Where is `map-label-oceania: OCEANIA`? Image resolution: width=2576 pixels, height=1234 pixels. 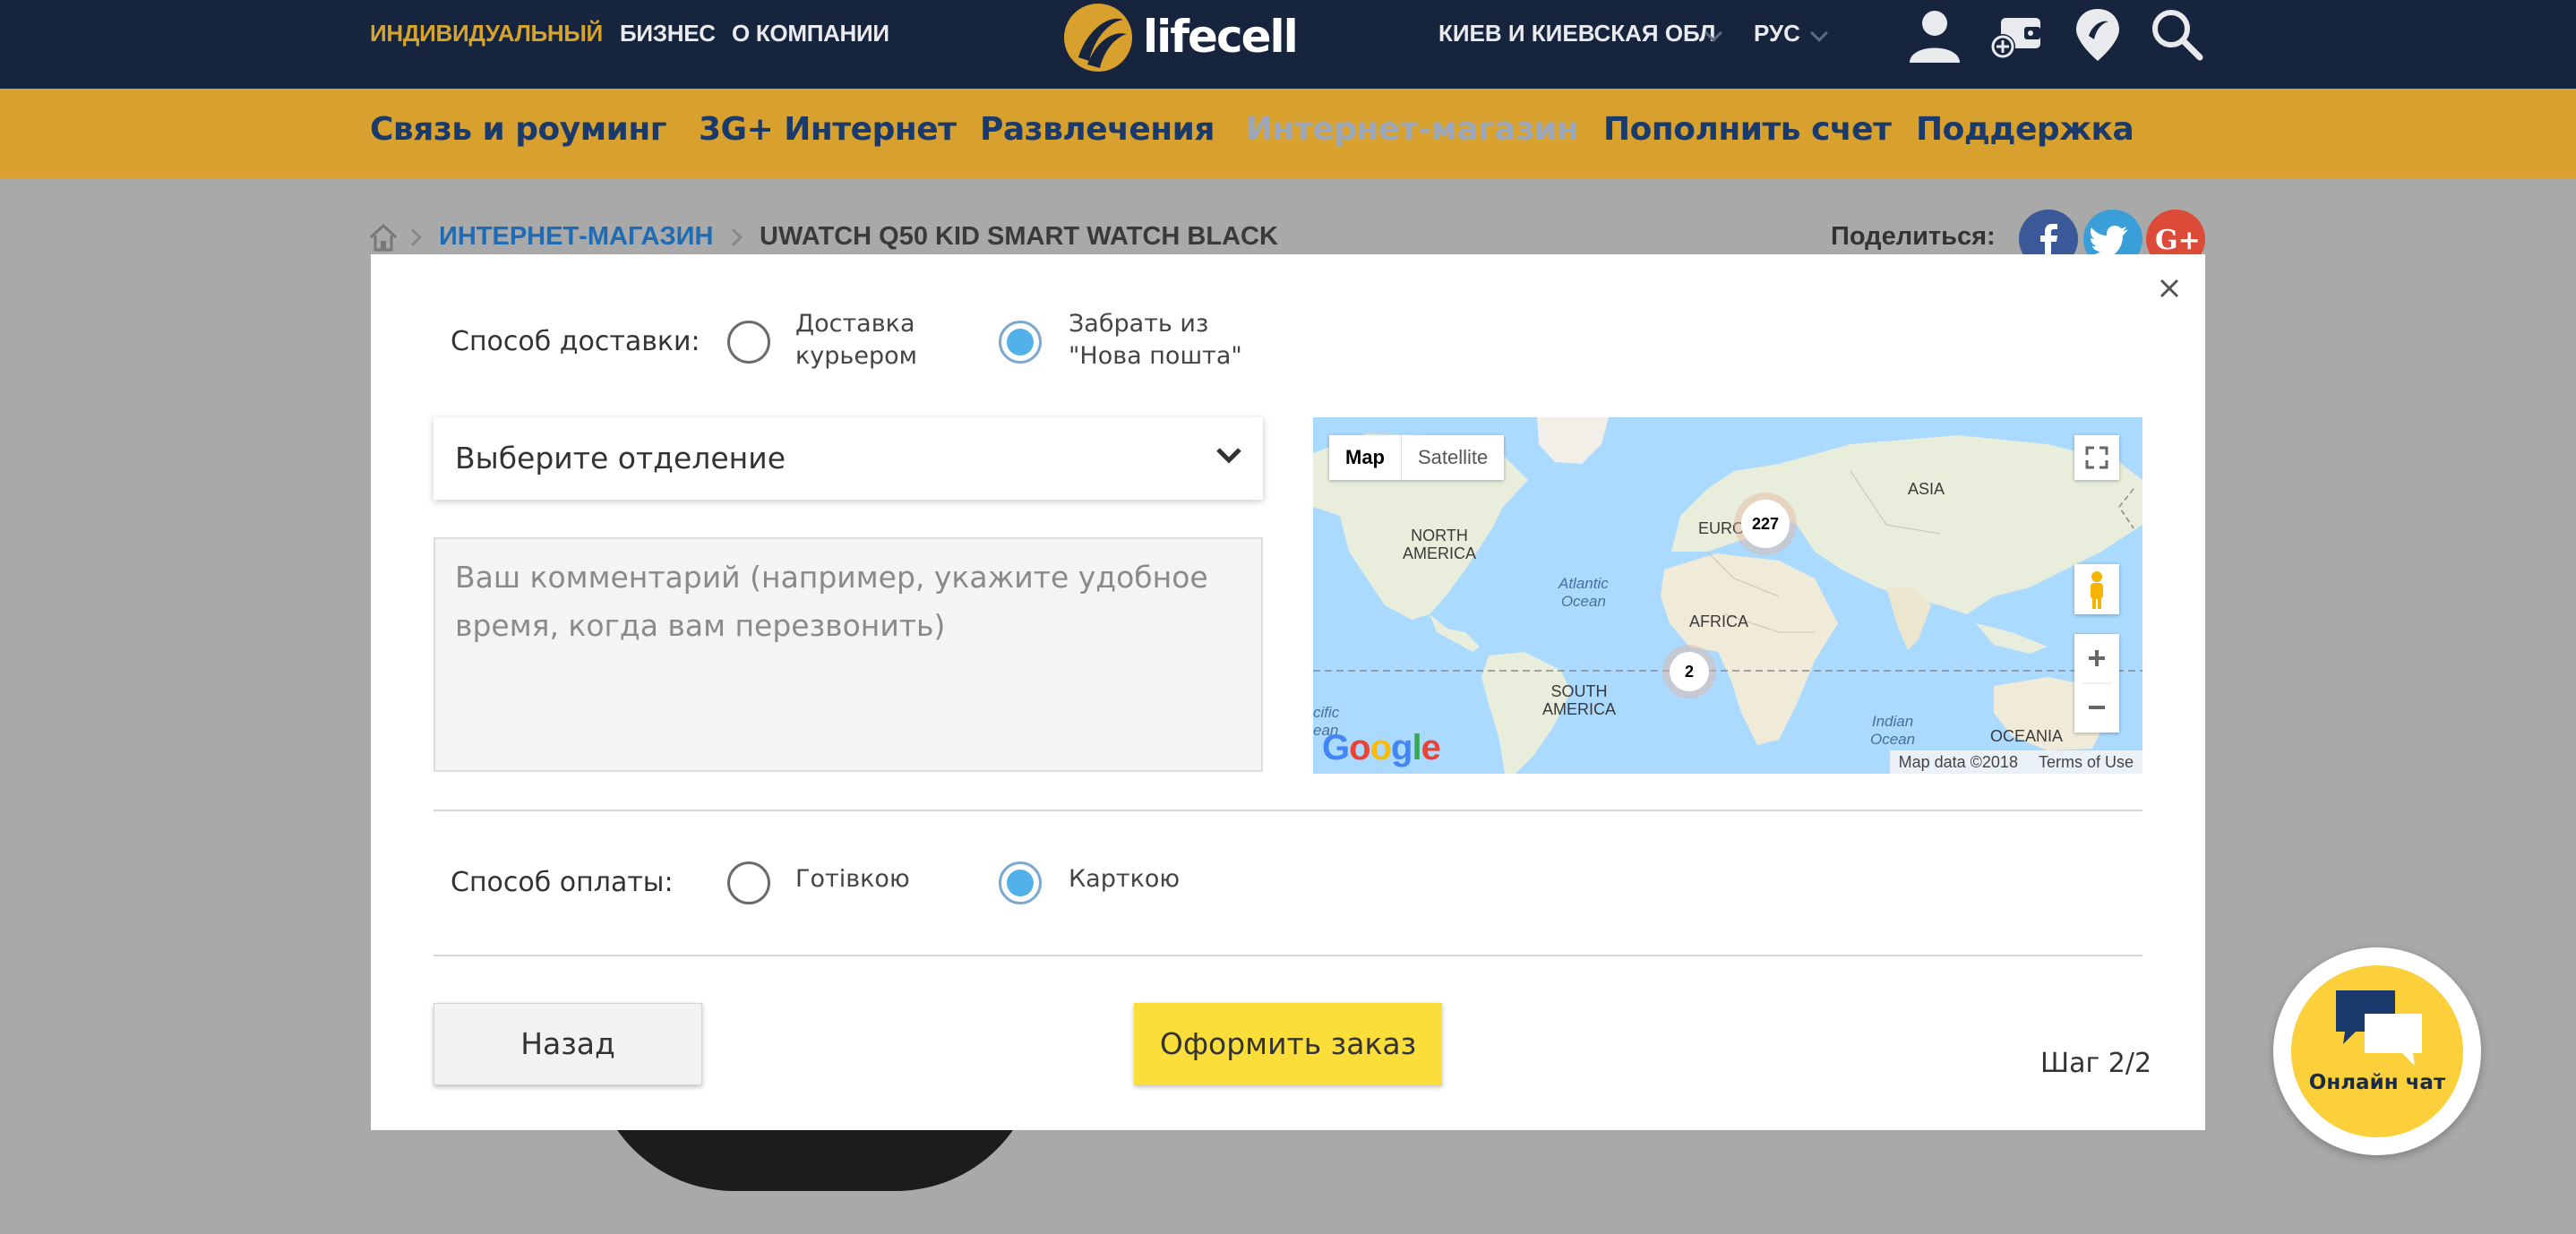
map-label-oceania: OCEANIA is located at coordinates (2027, 736).